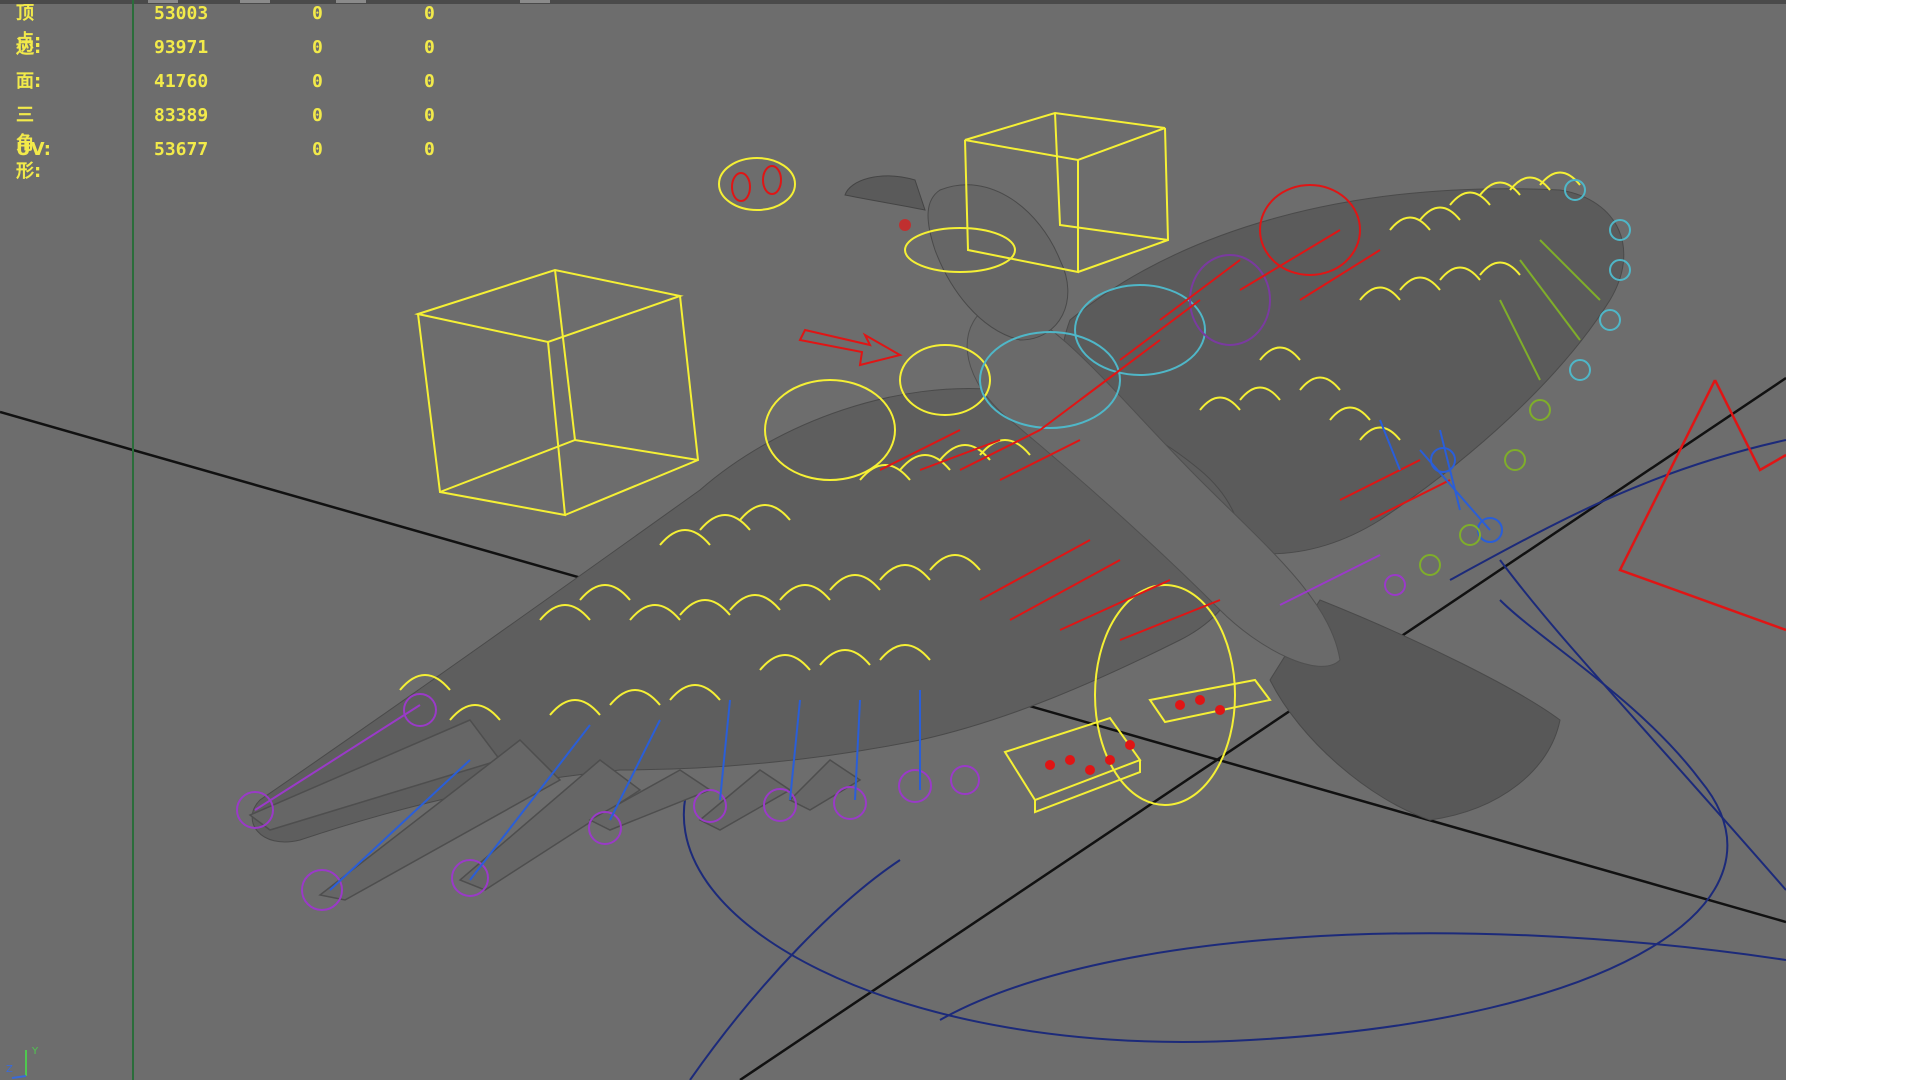 This screenshot has height=1080, width=1920. Describe the element at coordinates (757, 184) in the screenshot. I see `eye-target-control-icon` at that location.